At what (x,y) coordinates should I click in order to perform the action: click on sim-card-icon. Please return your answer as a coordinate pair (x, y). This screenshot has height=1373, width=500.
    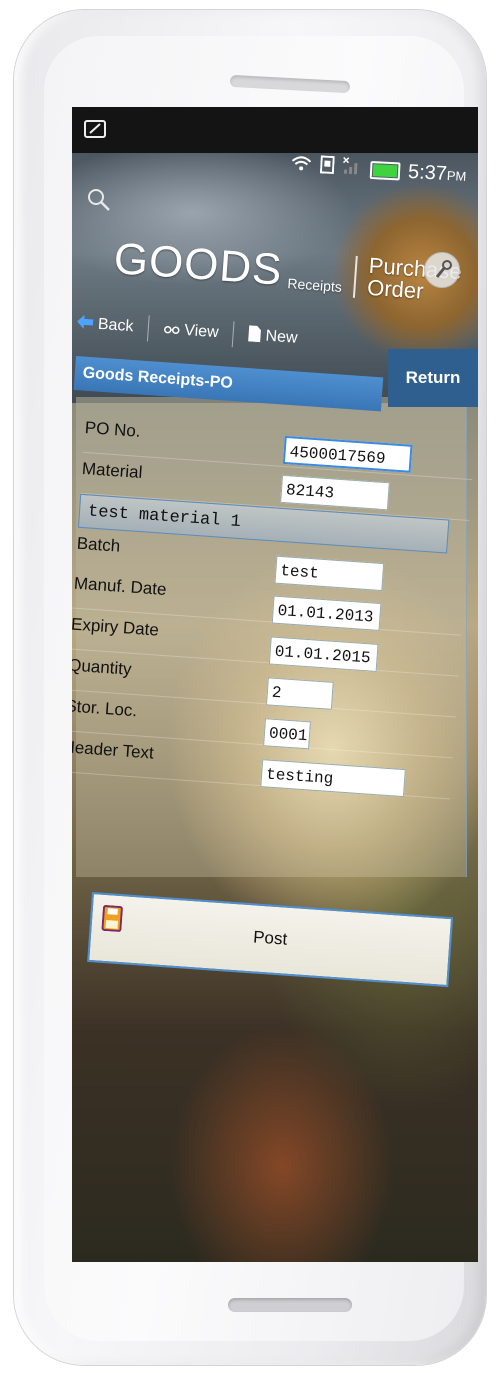
    Looking at the image, I should click on (327, 167).